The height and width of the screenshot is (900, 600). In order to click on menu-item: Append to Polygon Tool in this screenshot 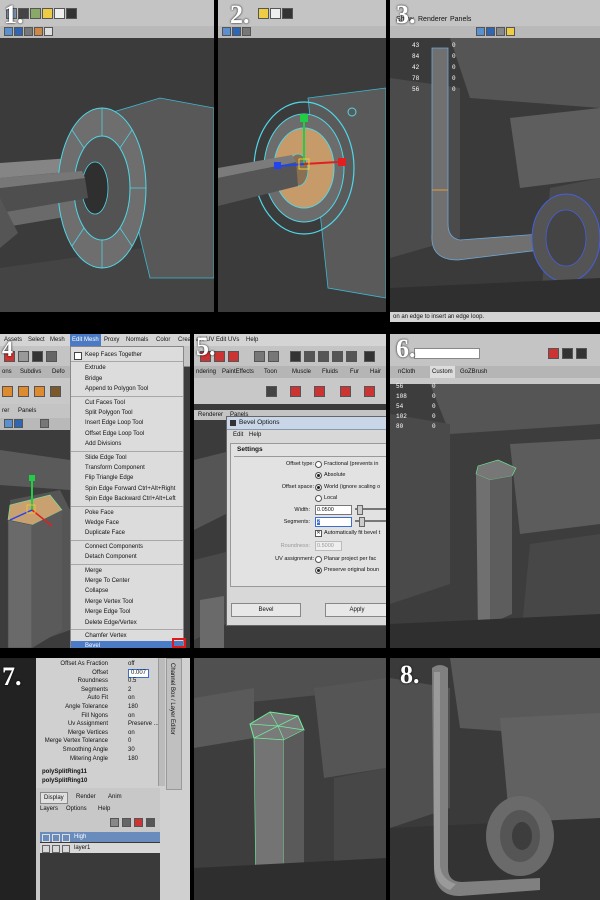, I will do `click(127, 389)`.